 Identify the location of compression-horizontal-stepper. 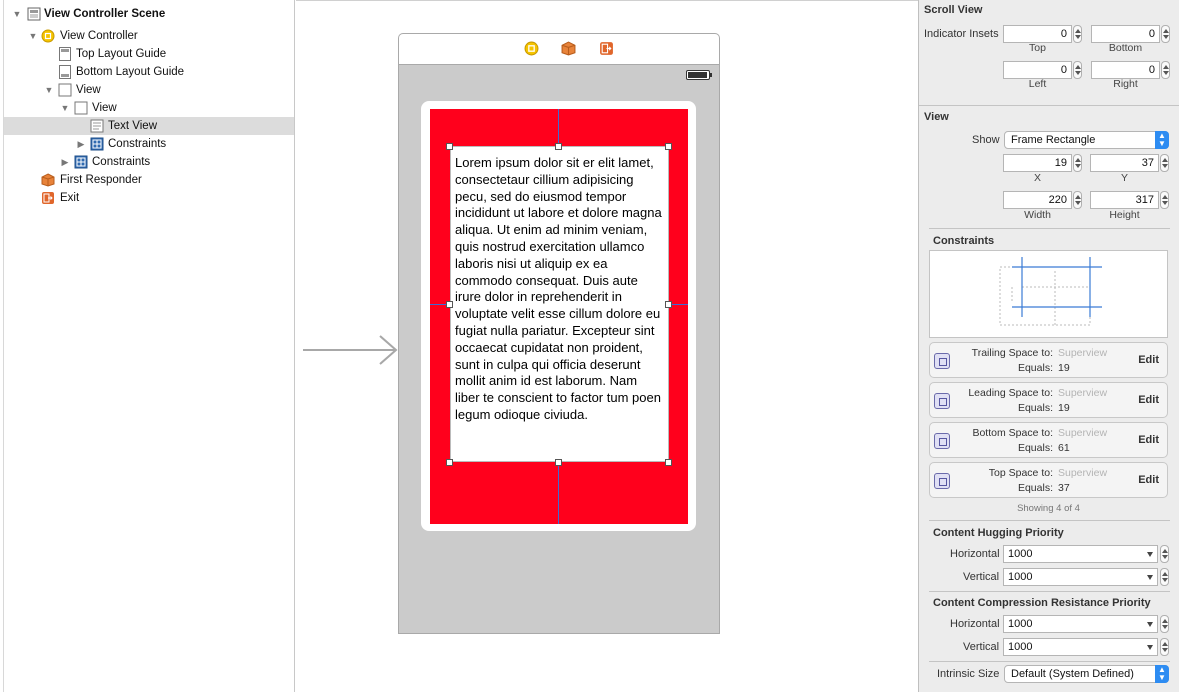
(1164, 624).